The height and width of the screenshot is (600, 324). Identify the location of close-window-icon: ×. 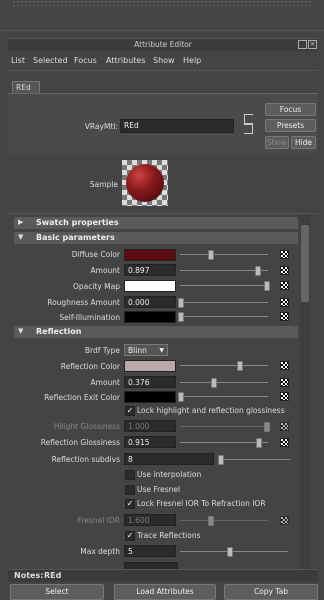
(312, 44).